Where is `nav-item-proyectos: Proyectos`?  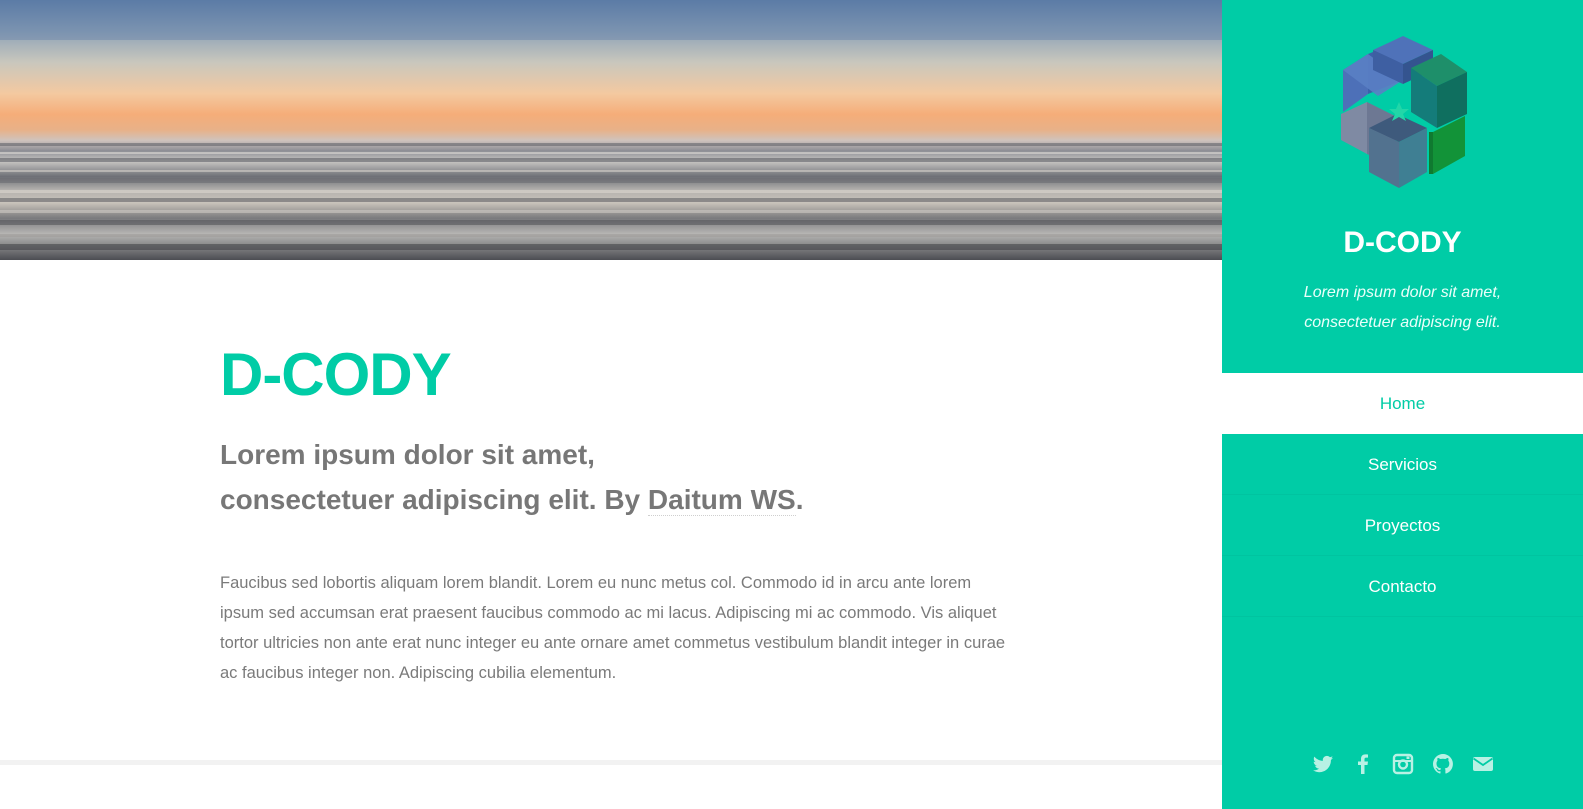
nav-item-proyectos: Proyectos is located at coordinates (1402, 525).